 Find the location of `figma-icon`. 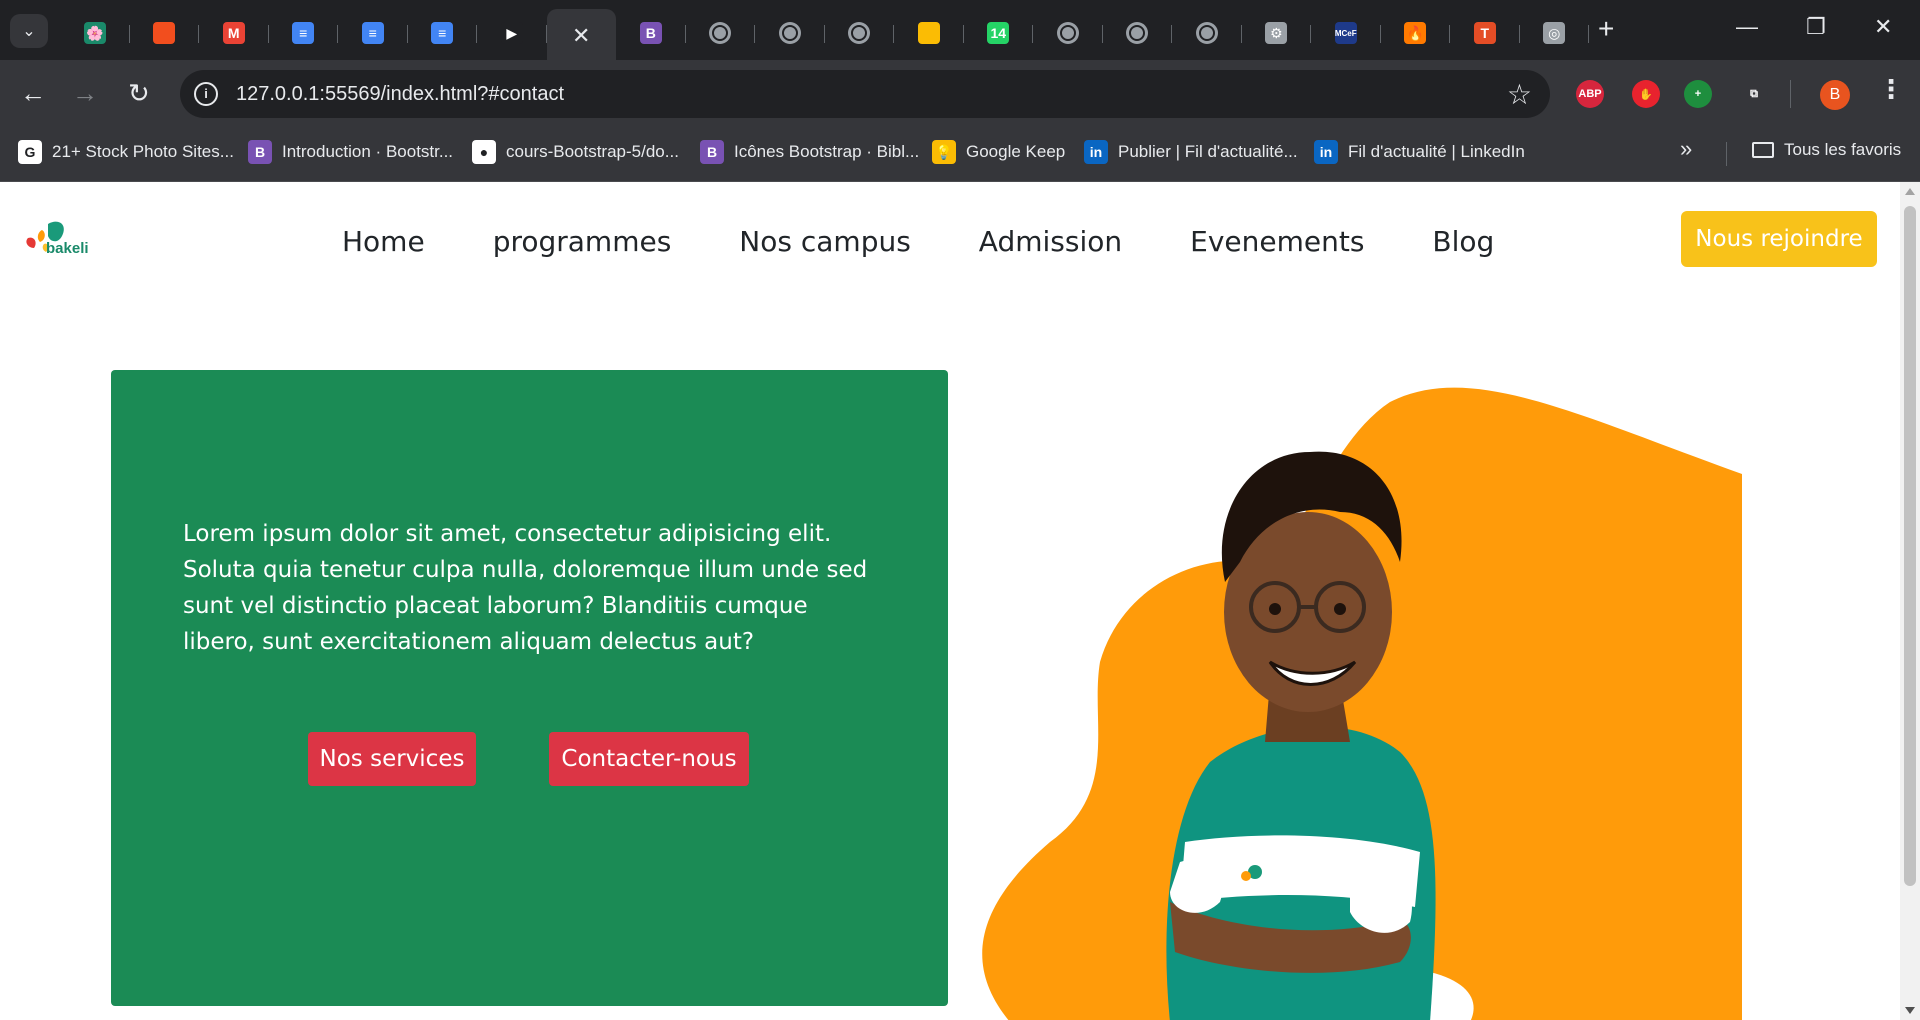

figma-icon is located at coordinates (164, 33).